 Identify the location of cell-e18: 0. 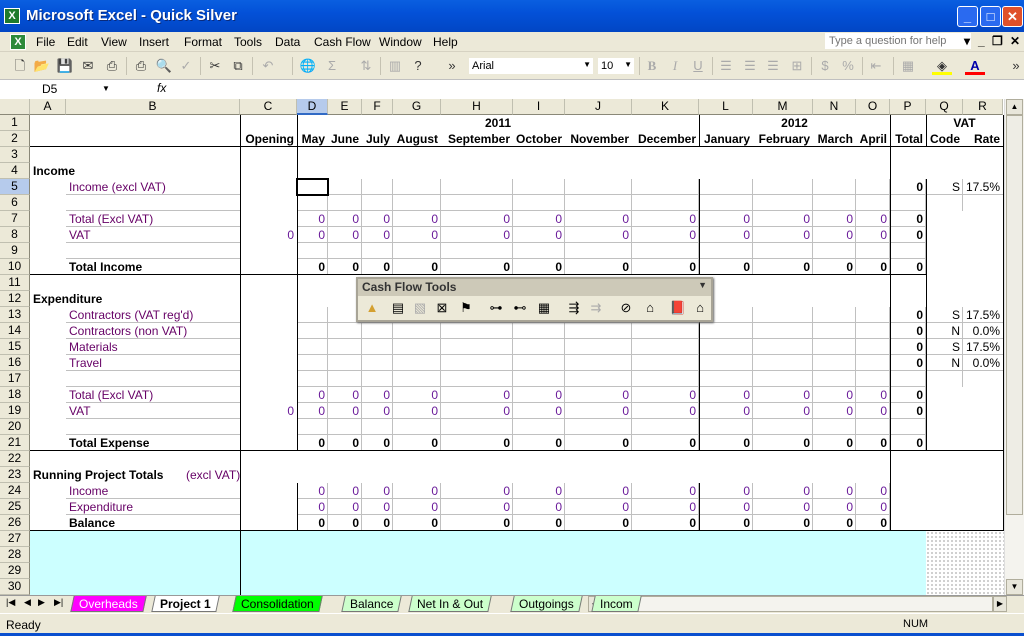
(345, 395).